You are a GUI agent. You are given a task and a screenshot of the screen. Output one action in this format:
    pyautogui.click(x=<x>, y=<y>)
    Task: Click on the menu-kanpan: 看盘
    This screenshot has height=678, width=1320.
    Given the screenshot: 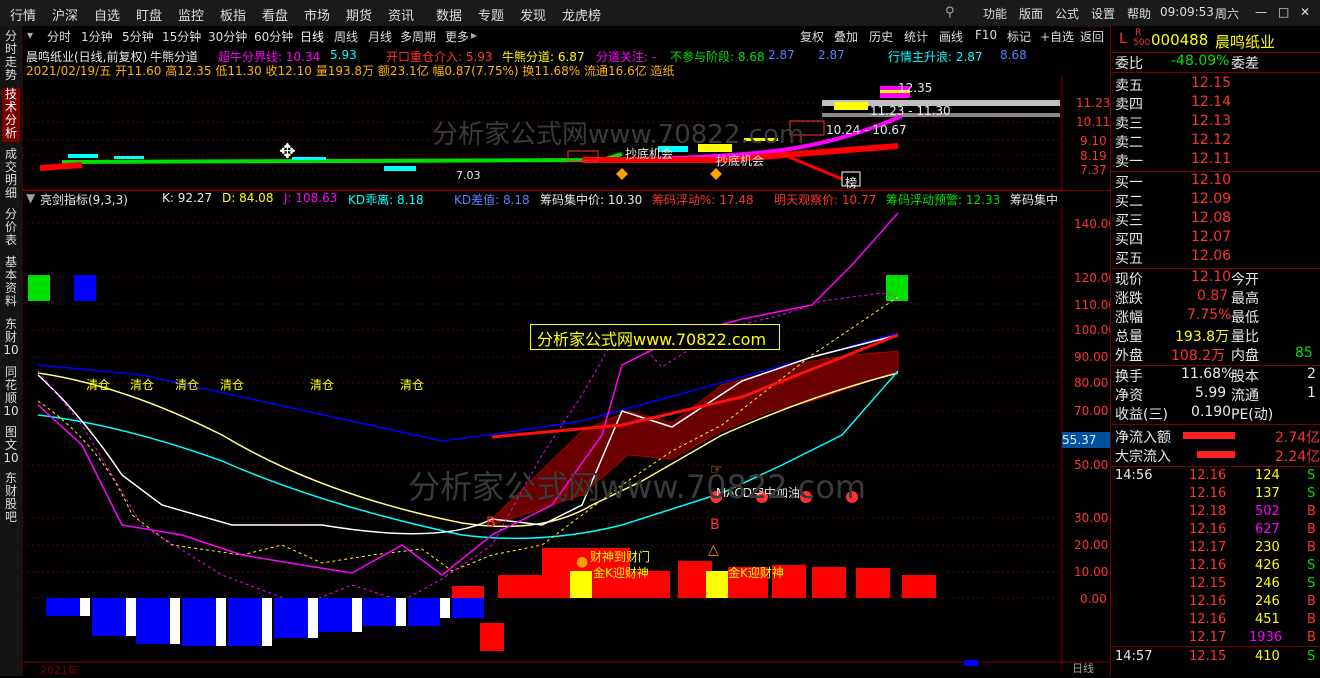 What is the action you would take?
    pyautogui.click(x=275, y=14)
    